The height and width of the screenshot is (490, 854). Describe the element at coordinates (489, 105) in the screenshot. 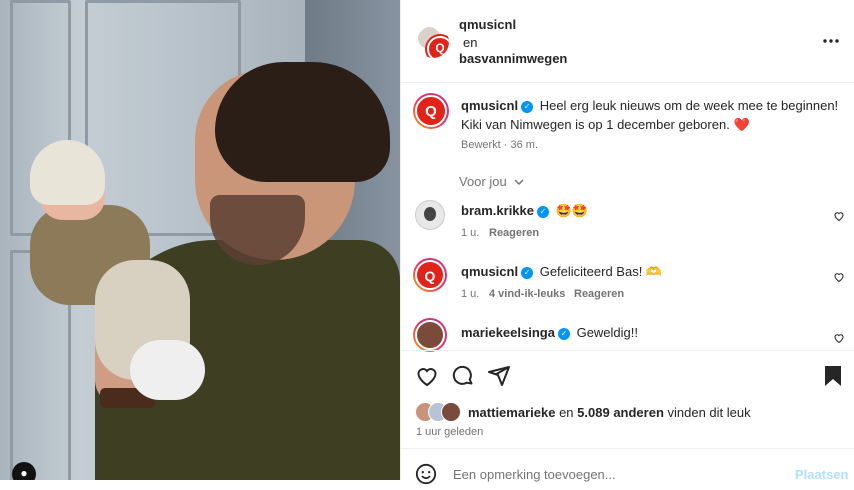

I see `caption-username: qmusicnl` at that location.